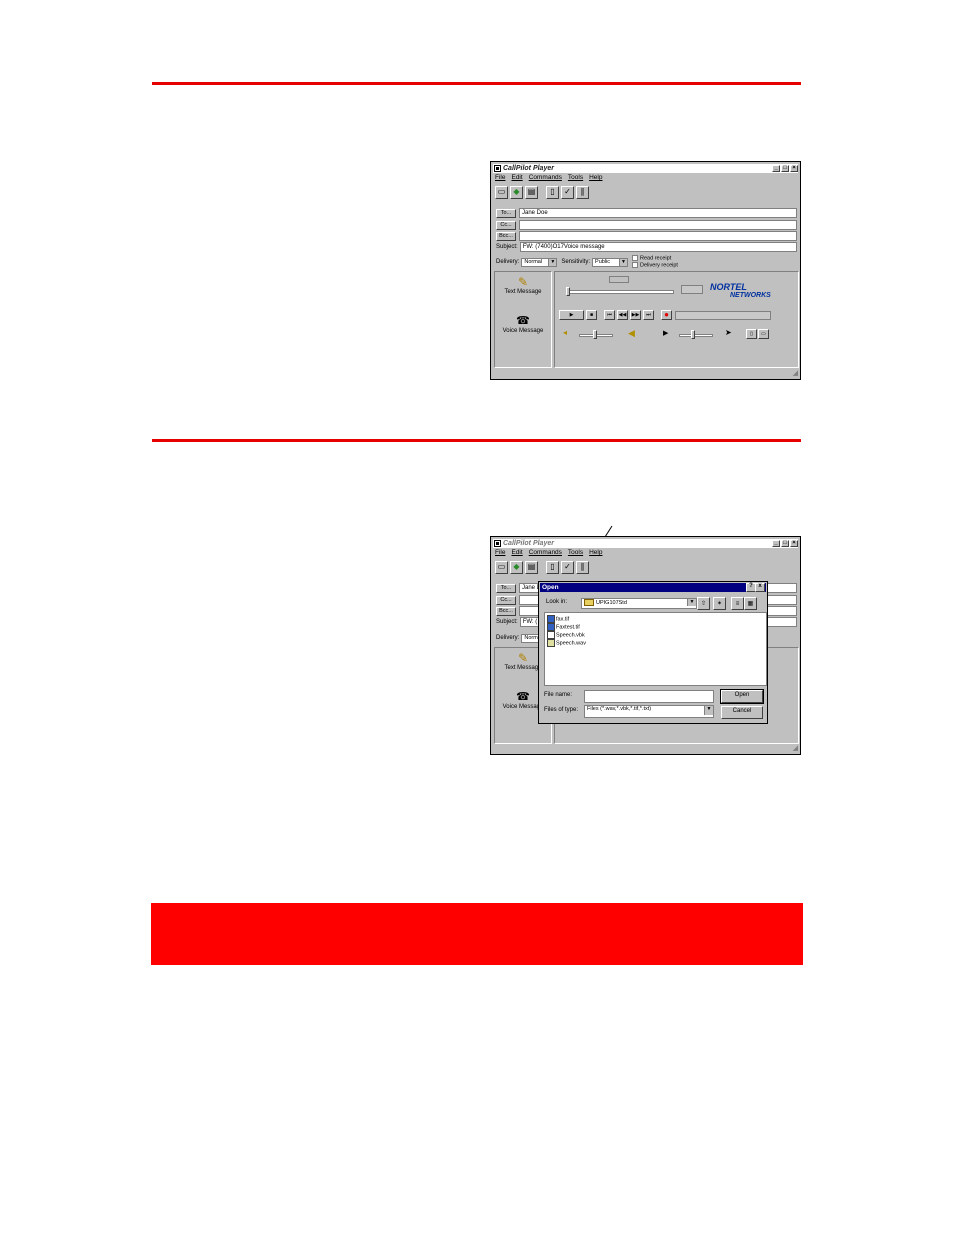 This screenshot has width=954, height=1235. What do you see at coordinates (635, 265) in the screenshot?
I see `delivery-receipt-checkbox` at bounding box center [635, 265].